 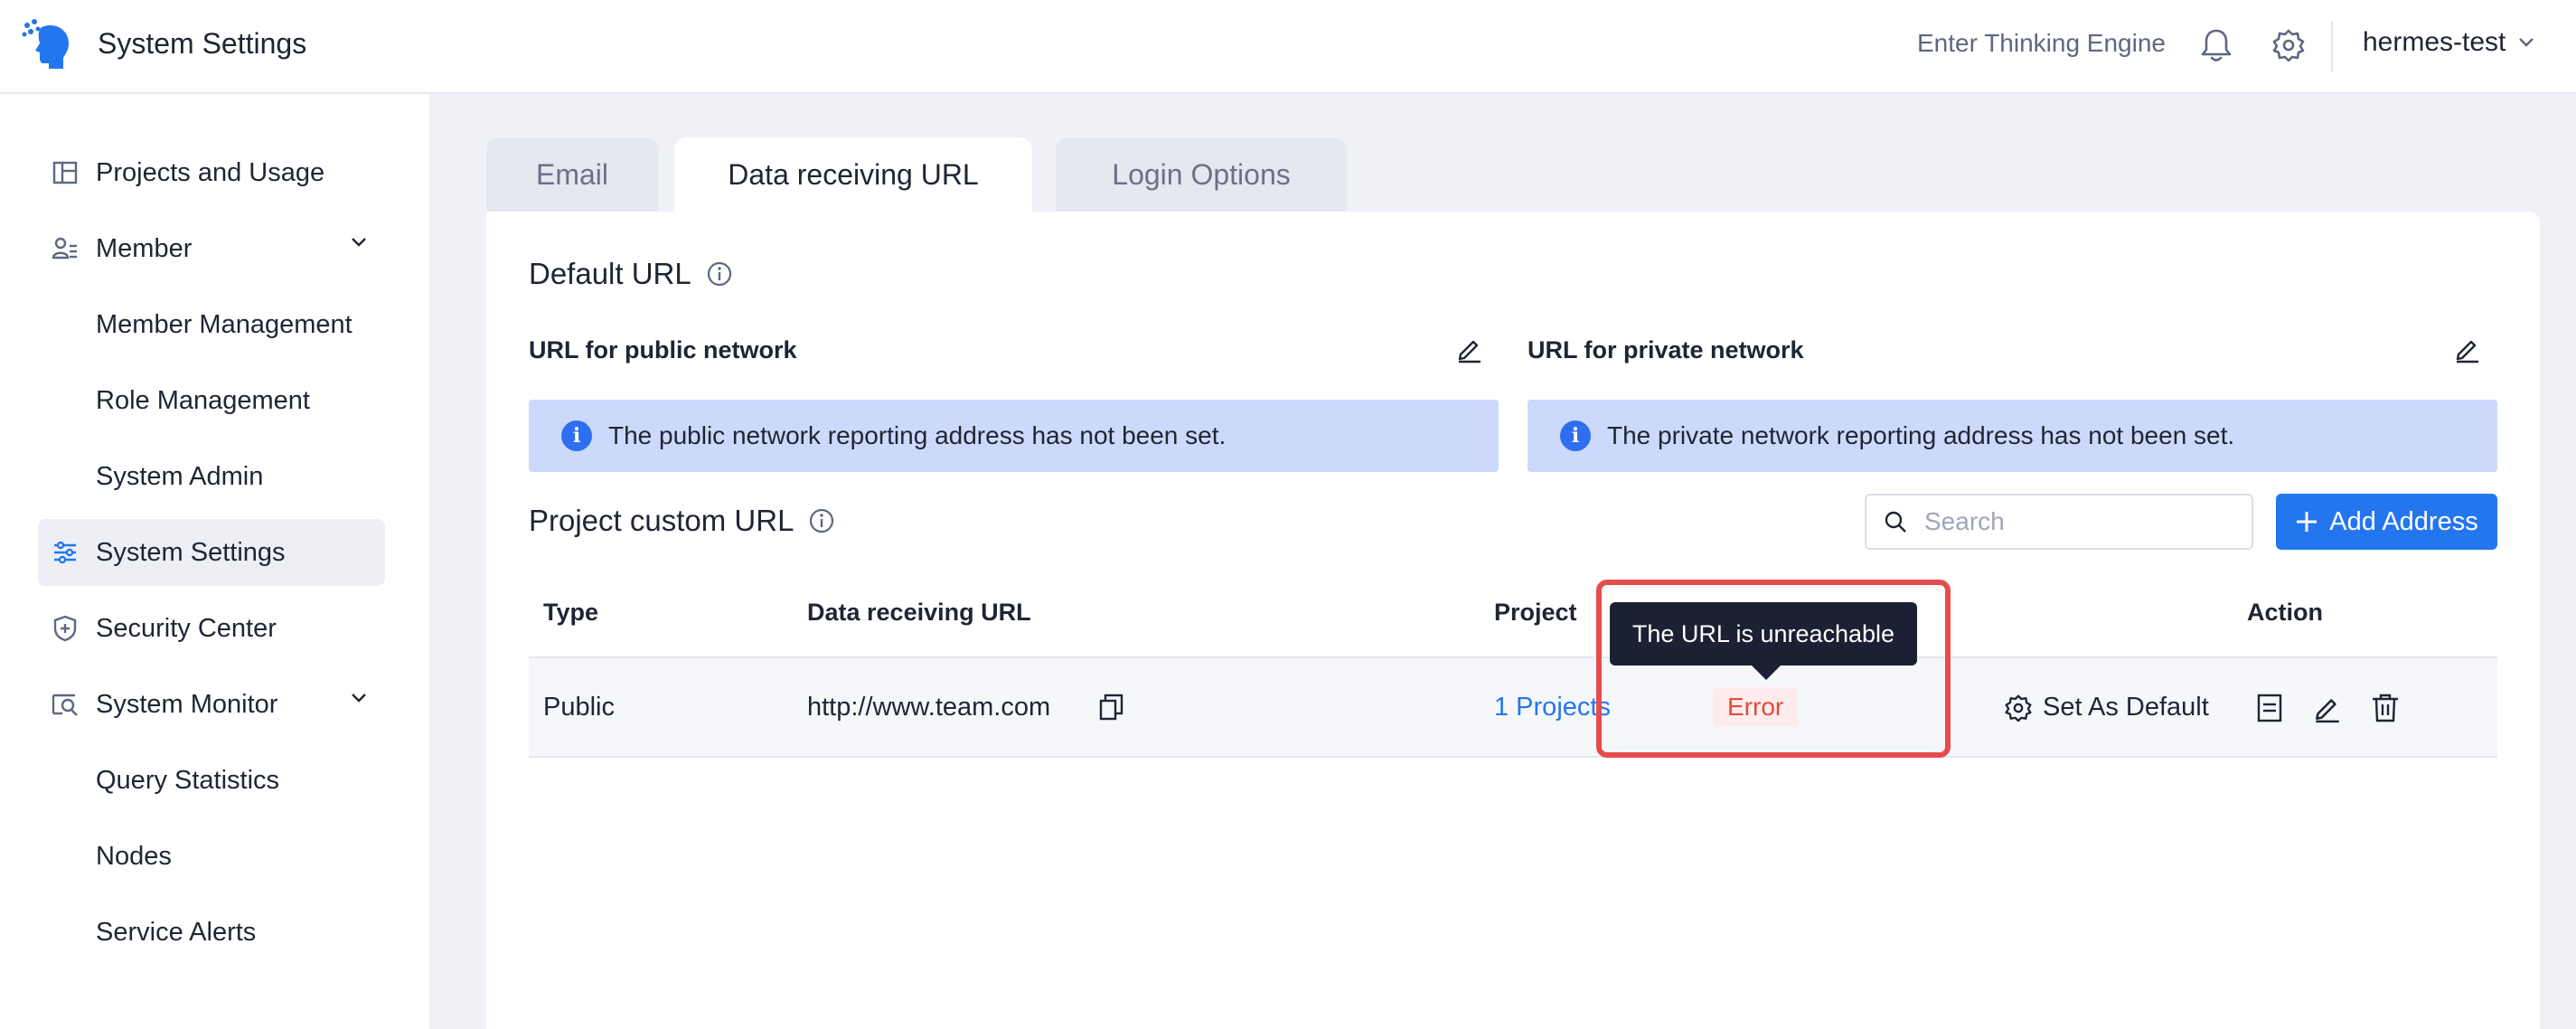 What do you see at coordinates (1111, 707) in the screenshot?
I see `copy-icon` at bounding box center [1111, 707].